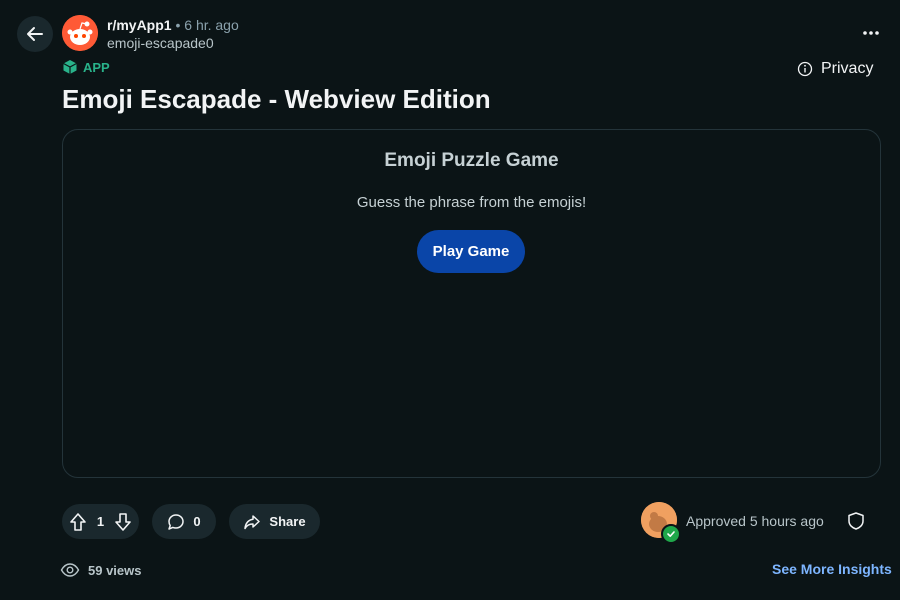 The height and width of the screenshot is (600, 900). I want to click on privacy-button: Privacy, so click(835, 69).